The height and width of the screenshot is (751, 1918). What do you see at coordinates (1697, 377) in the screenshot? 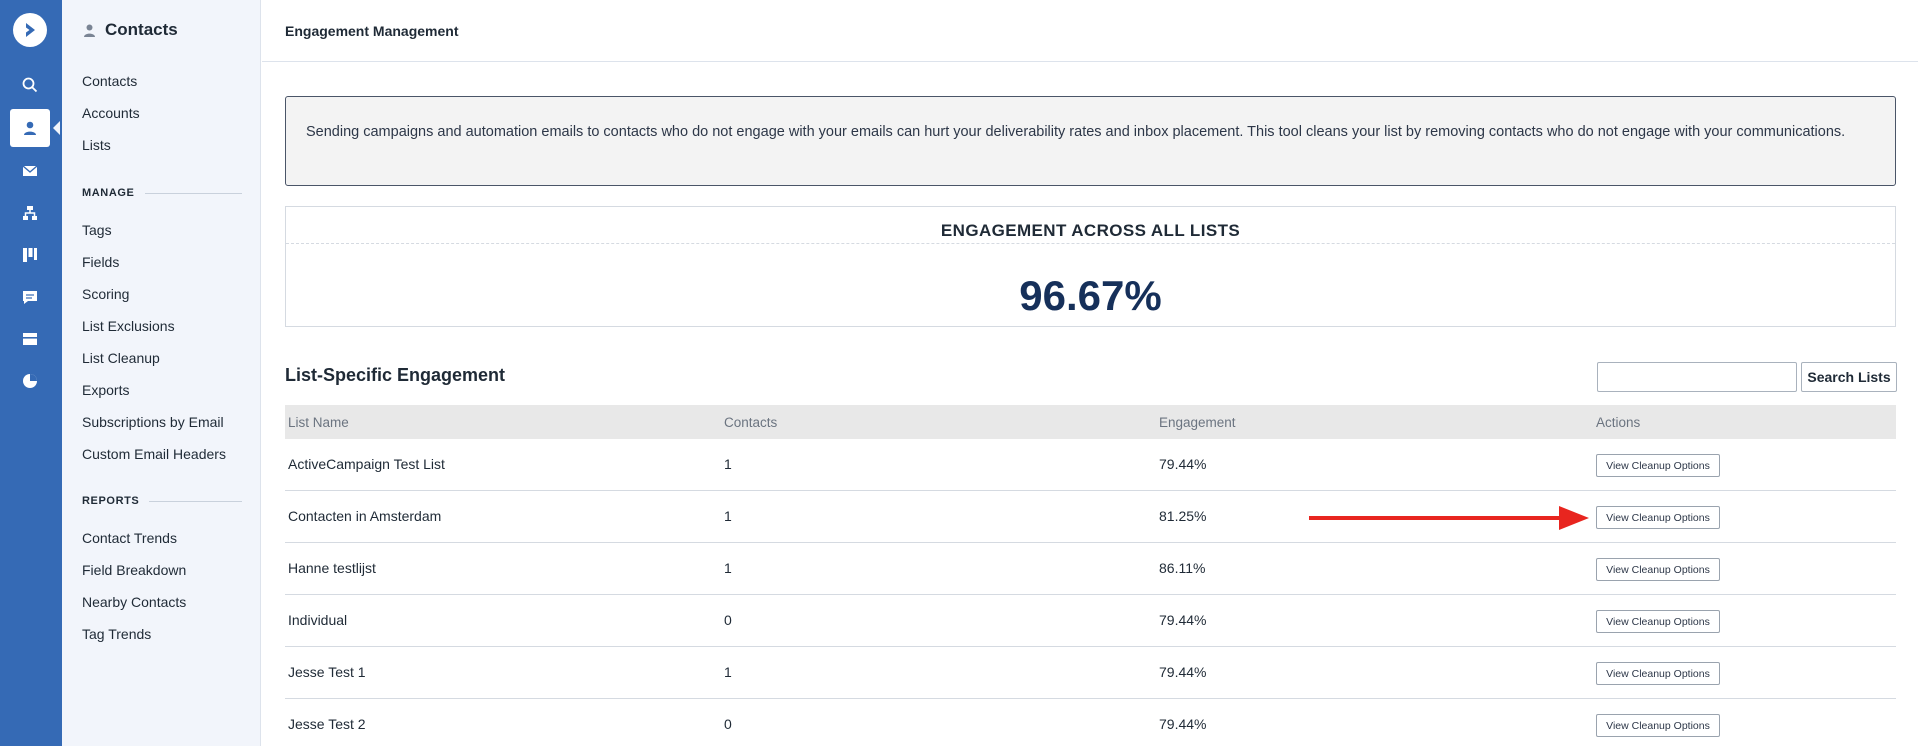
I see `search-lists-input` at bounding box center [1697, 377].